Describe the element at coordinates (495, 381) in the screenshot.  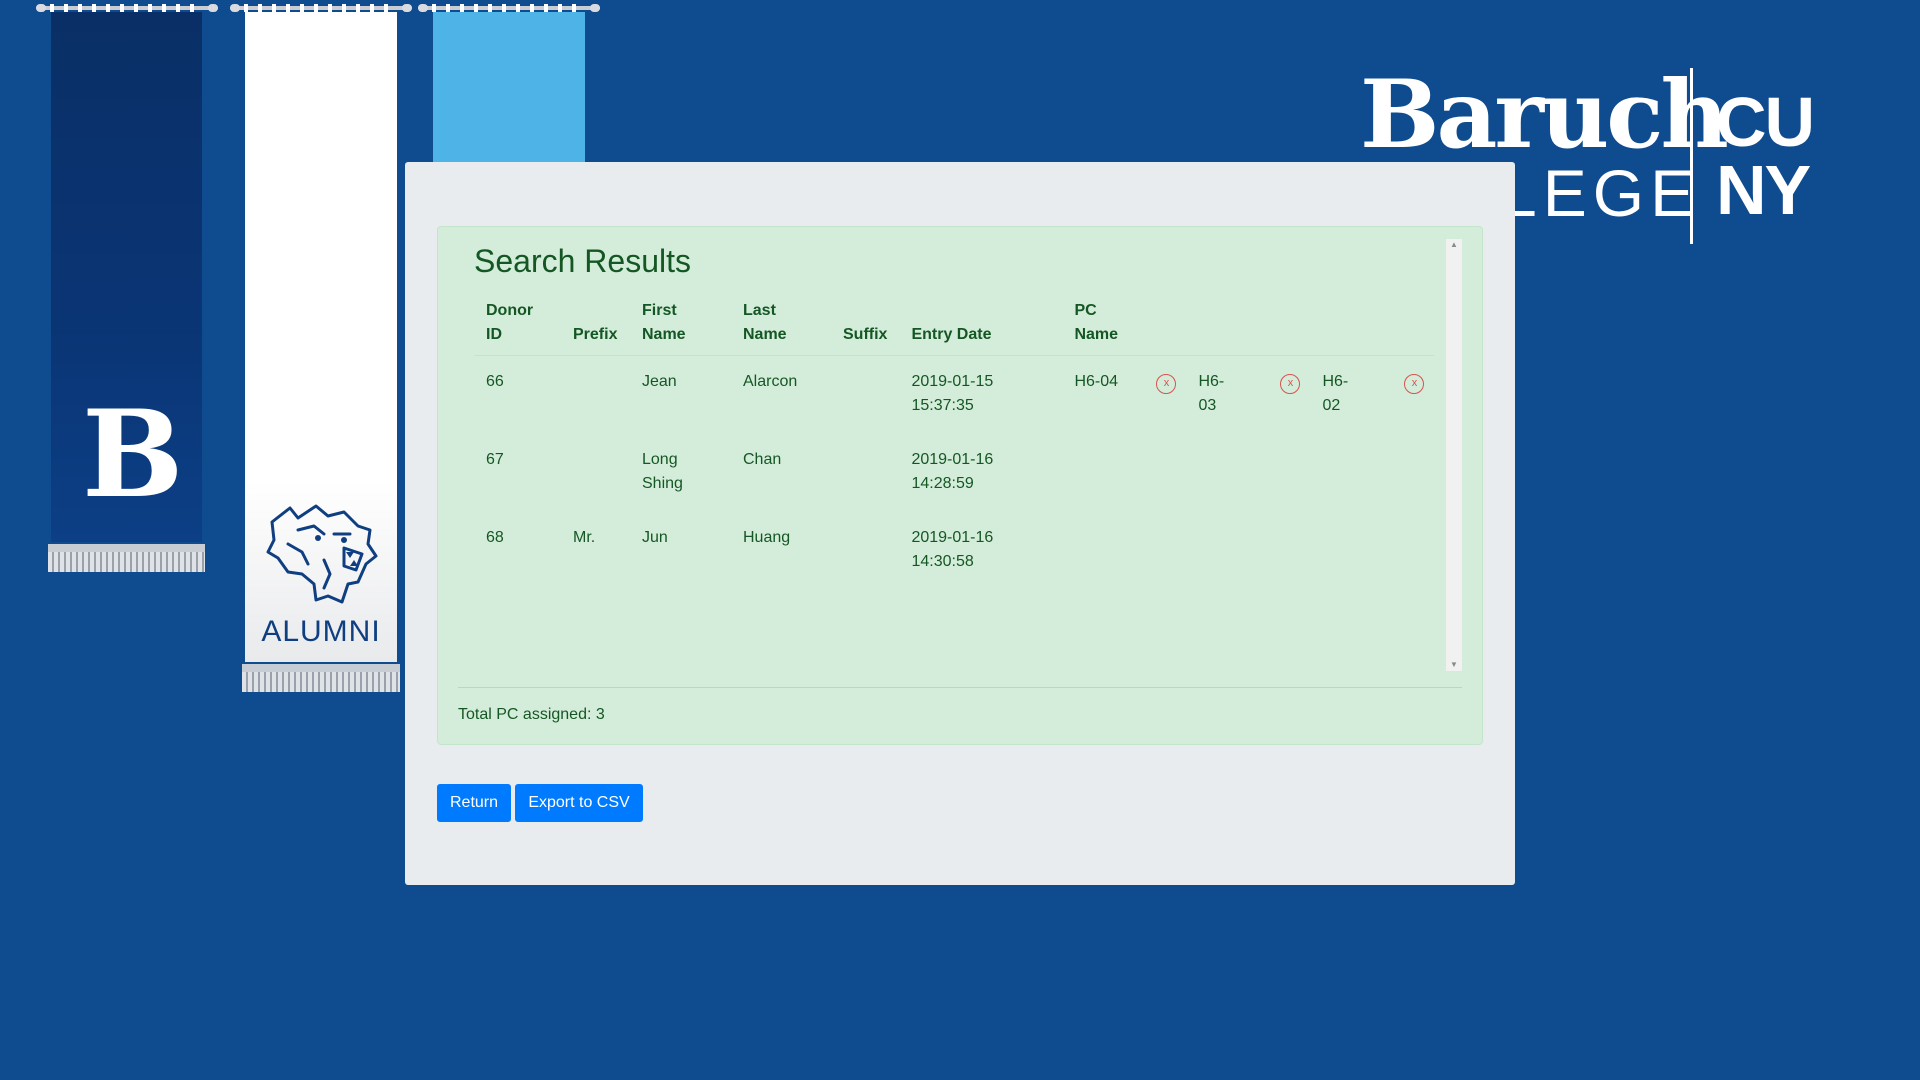
I see `cell-donor-id: 66` at that location.